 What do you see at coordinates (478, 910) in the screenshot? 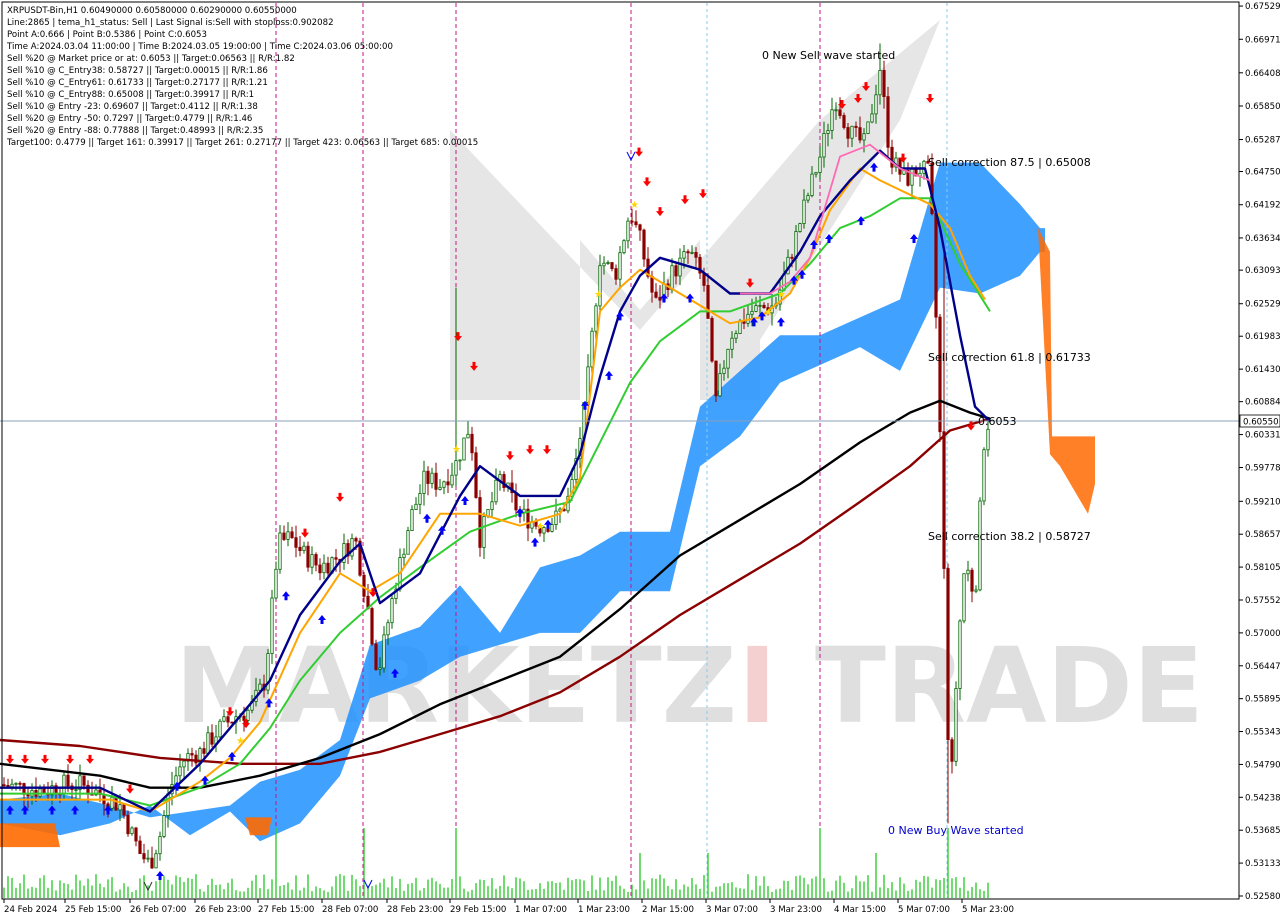
I see `x-tick-label: 29 Feb 15:00` at bounding box center [478, 910].